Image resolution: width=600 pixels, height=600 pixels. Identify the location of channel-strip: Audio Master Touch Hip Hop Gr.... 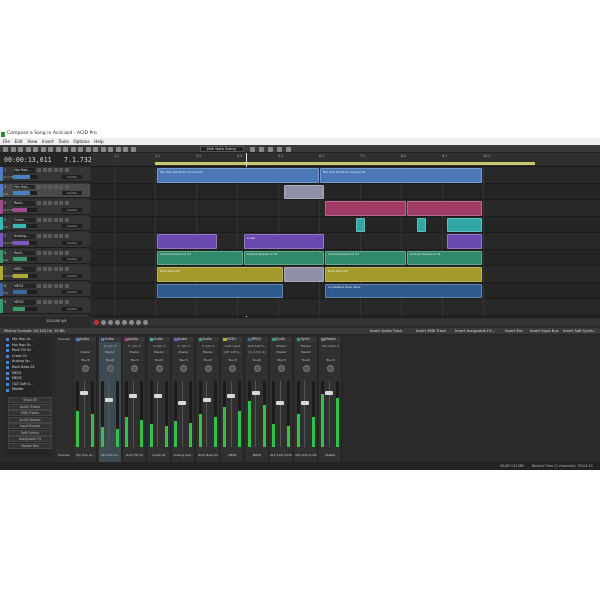
(85, 399).